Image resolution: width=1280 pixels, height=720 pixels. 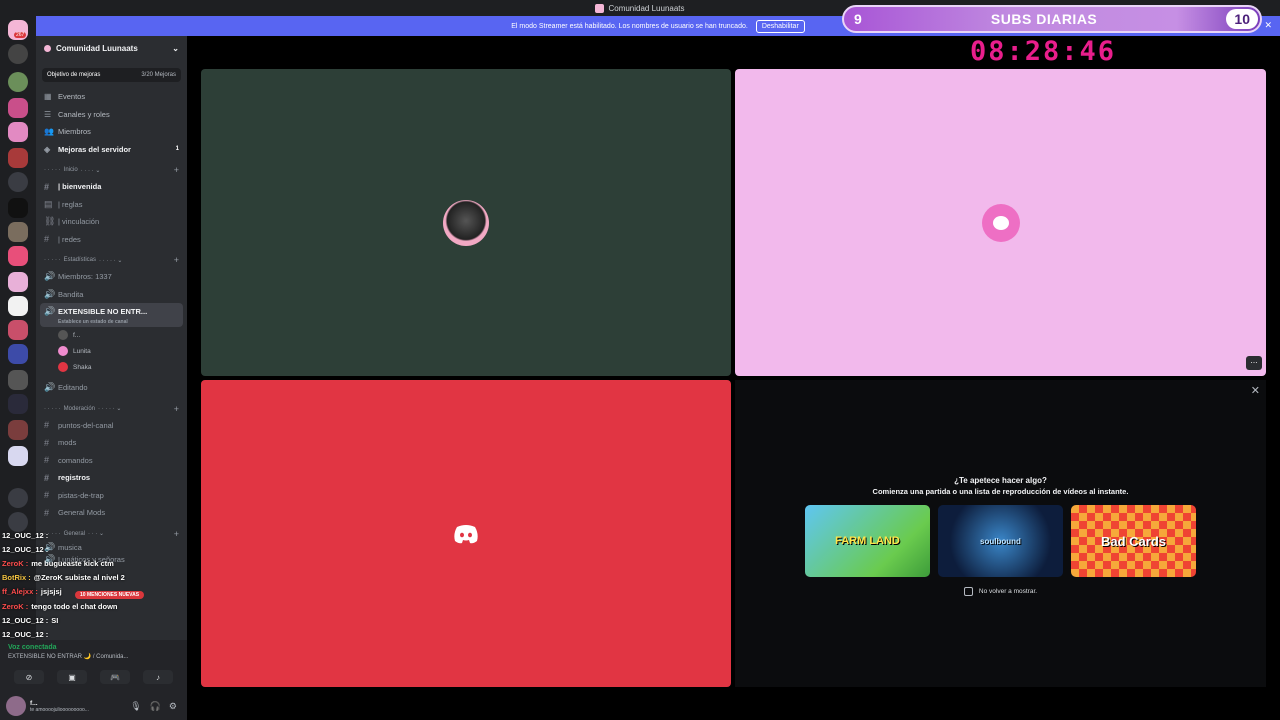 What do you see at coordinates (111, 48) in the screenshot?
I see `server-header: Comunidad Luunaats ⌄` at bounding box center [111, 48].